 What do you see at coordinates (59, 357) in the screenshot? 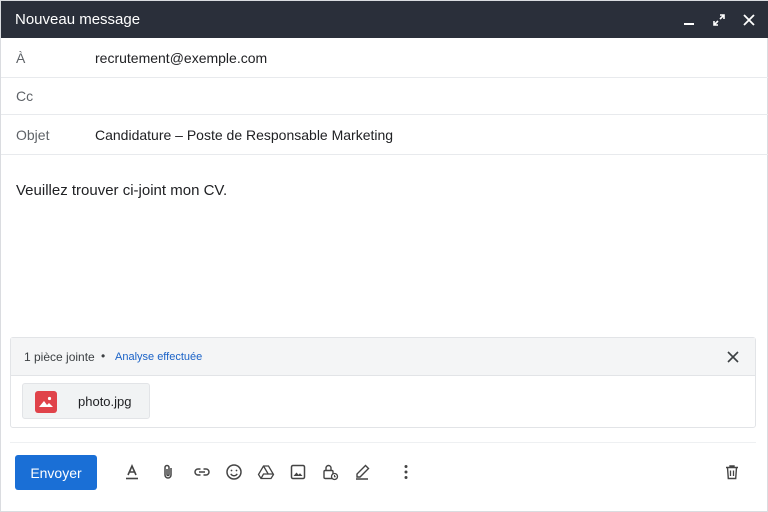
I see `attachment-count: 1 pièce jointe` at bounding box center [59, 357].